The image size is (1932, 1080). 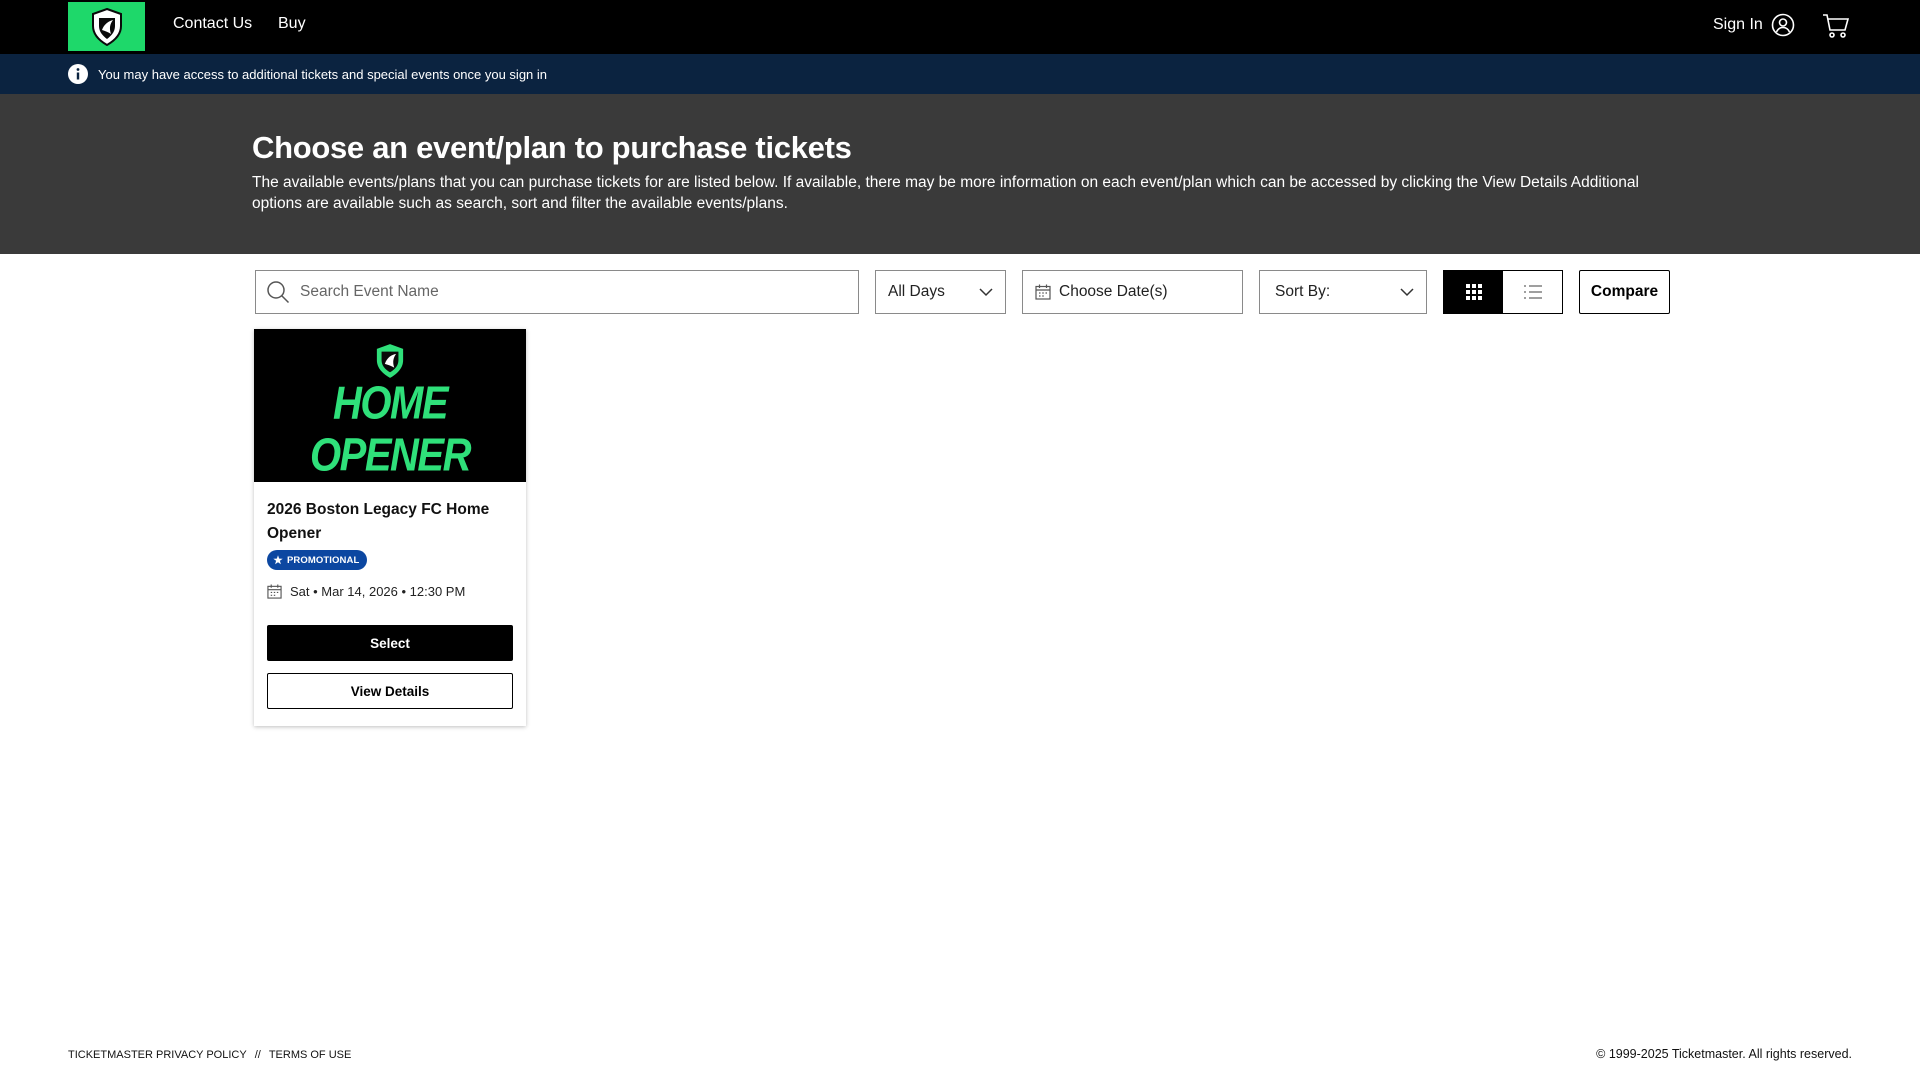 I want to click on select-button: Select, so click(x=390, y=643).